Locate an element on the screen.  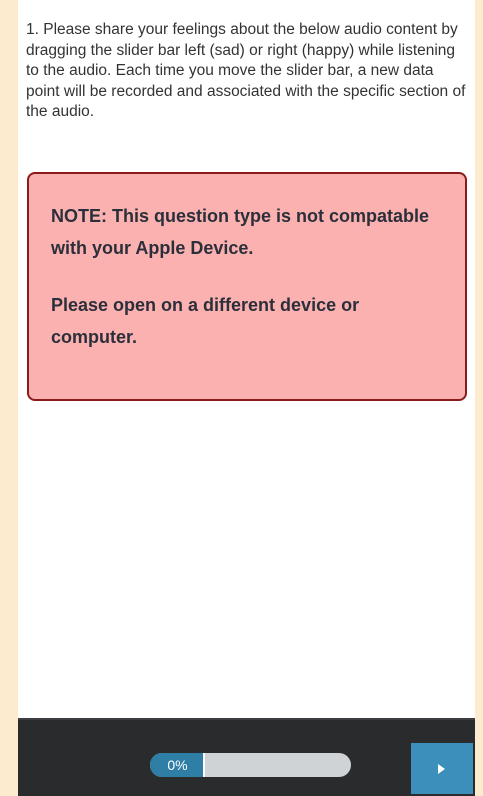
play-triangle-icon is located at coordinates (441, 768).